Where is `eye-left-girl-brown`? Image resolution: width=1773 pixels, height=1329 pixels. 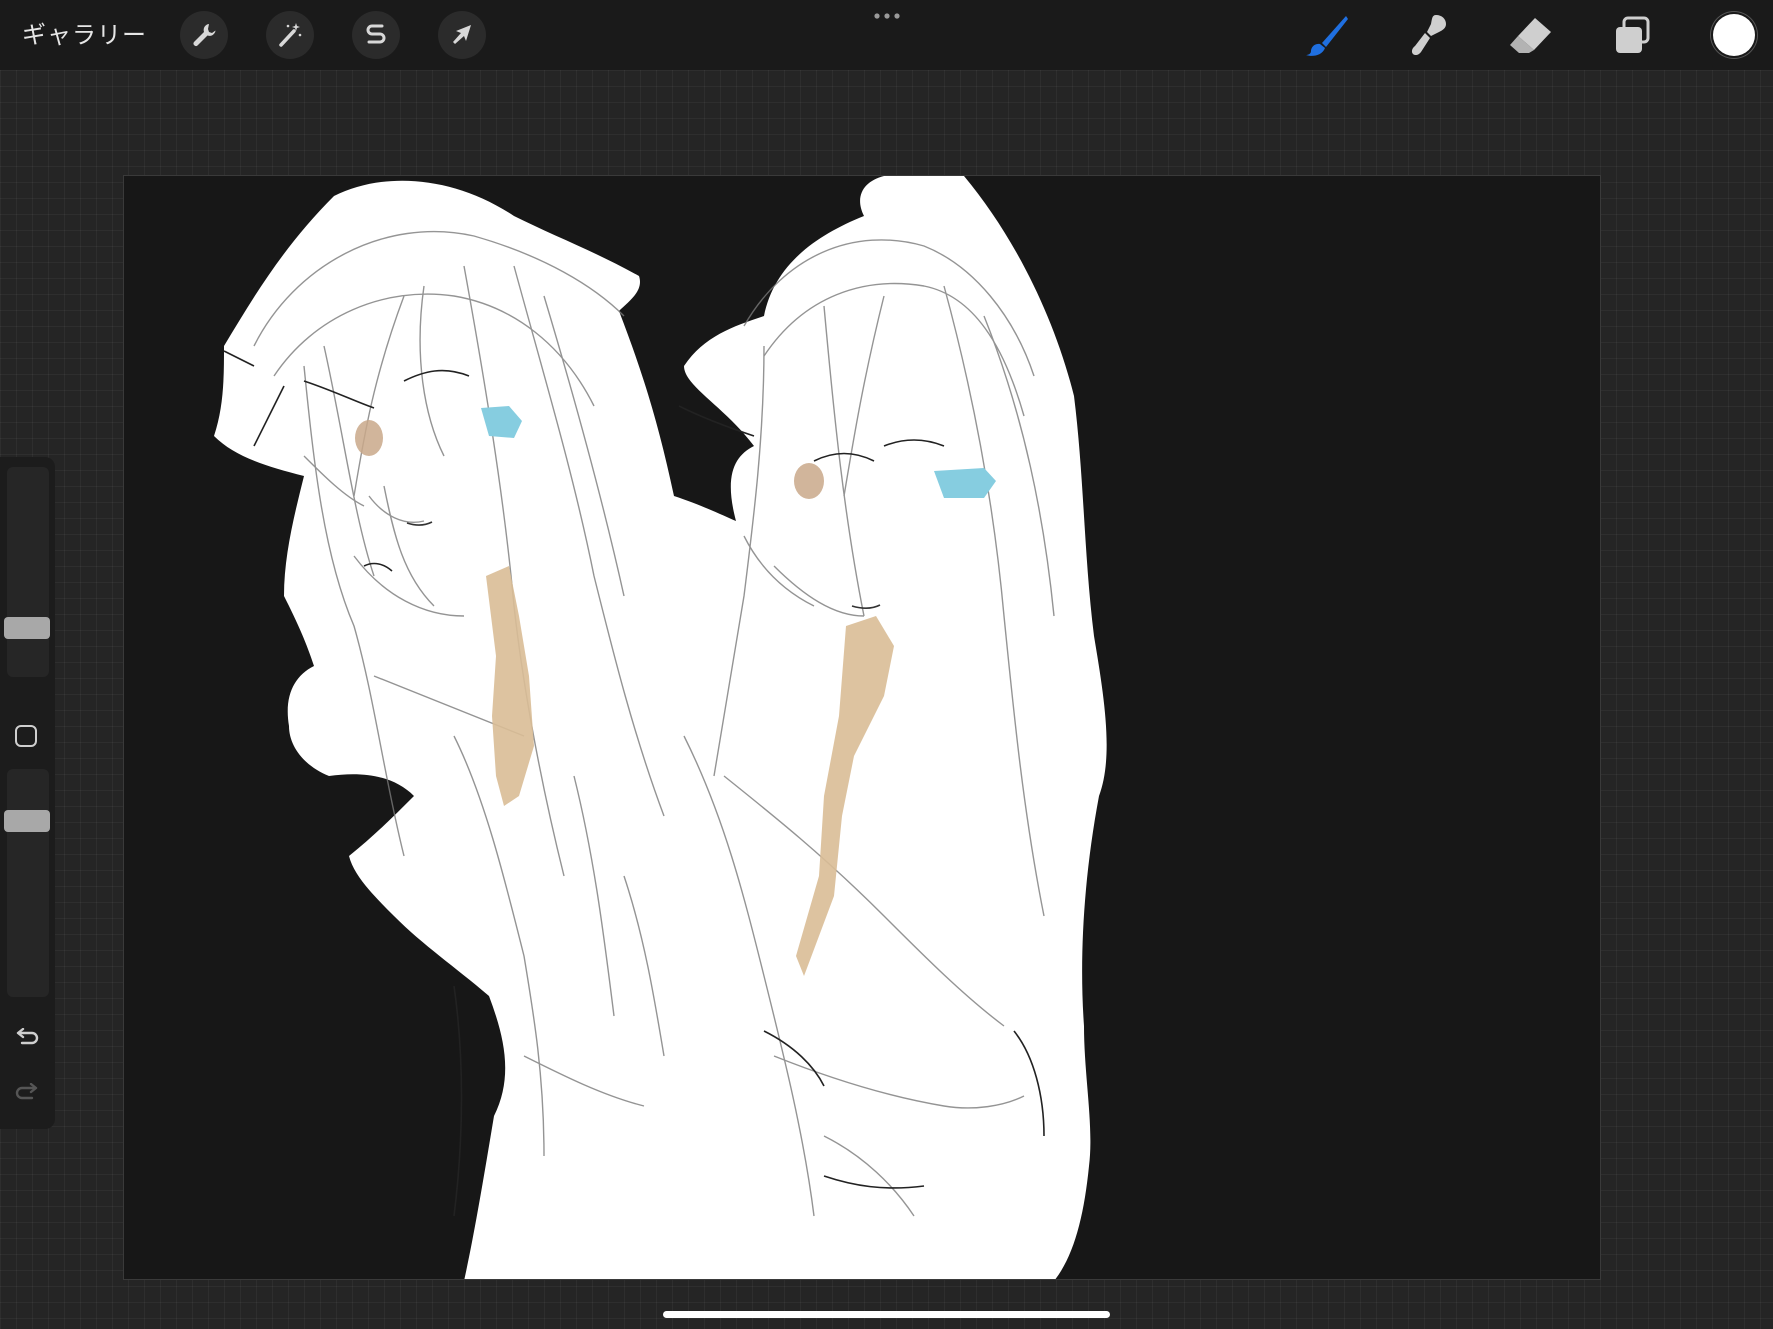 eye-left-girl-brown is located at coordinates (369, 438).